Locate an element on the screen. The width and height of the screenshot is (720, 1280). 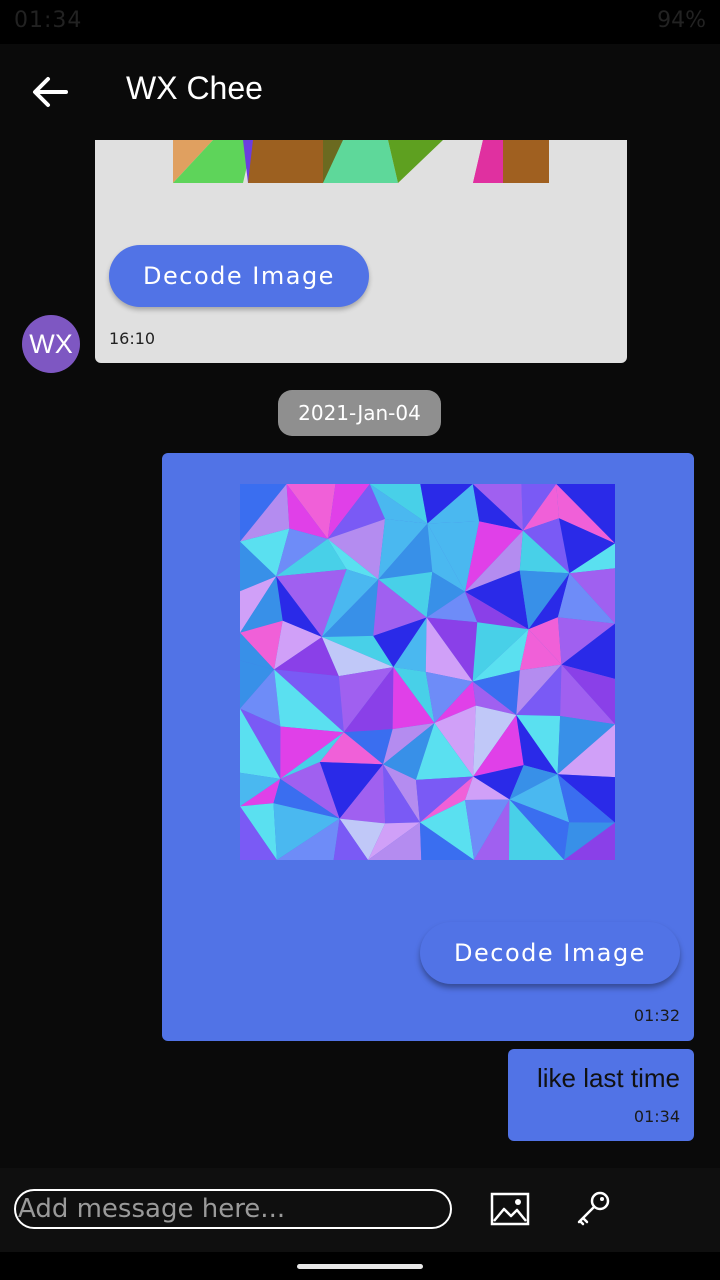
message-time: 01:32 is located at coordinates (656, 1015).